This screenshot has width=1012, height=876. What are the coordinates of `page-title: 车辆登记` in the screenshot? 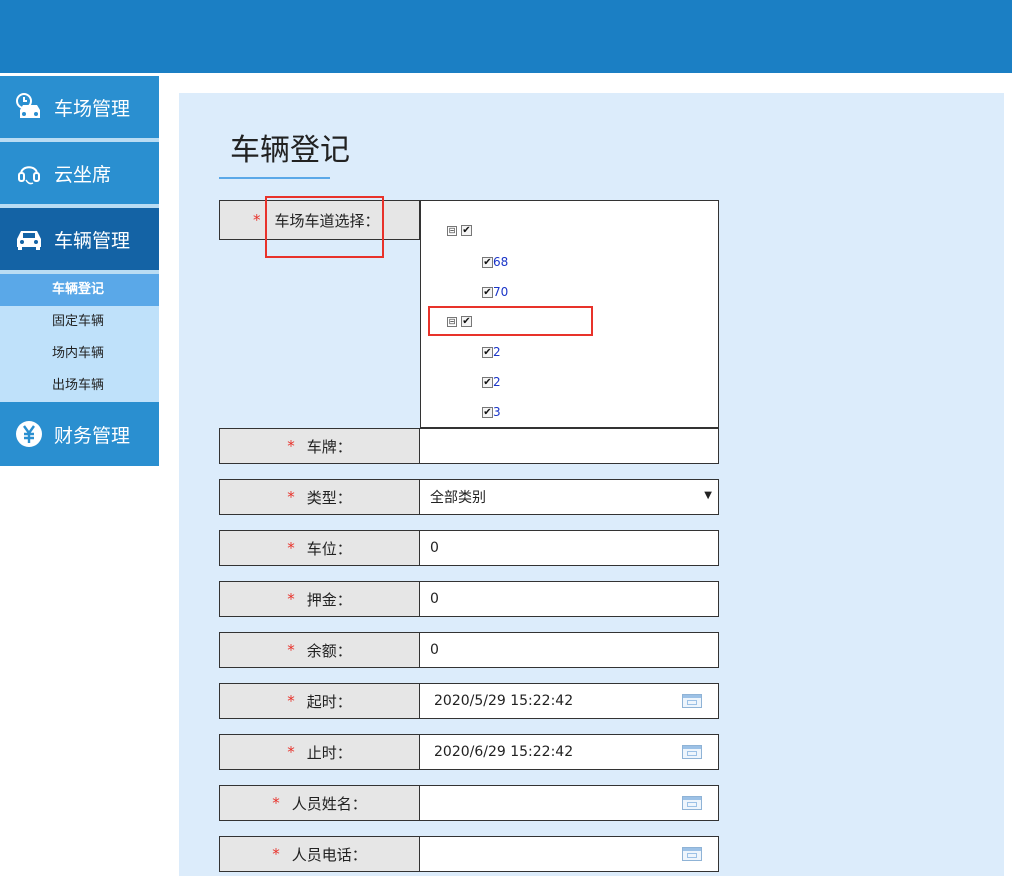 It's located at (290, 150).